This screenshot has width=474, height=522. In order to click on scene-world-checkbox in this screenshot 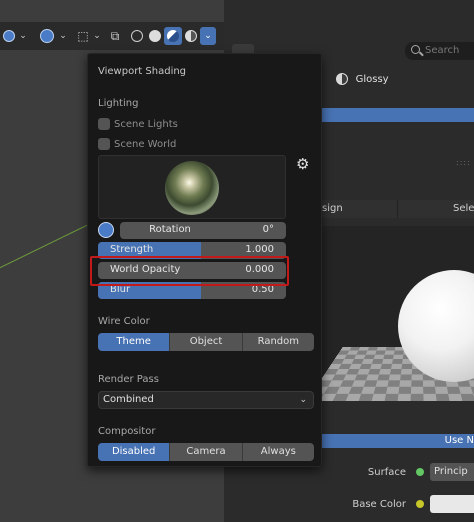, I will do `click(104, 144)`.